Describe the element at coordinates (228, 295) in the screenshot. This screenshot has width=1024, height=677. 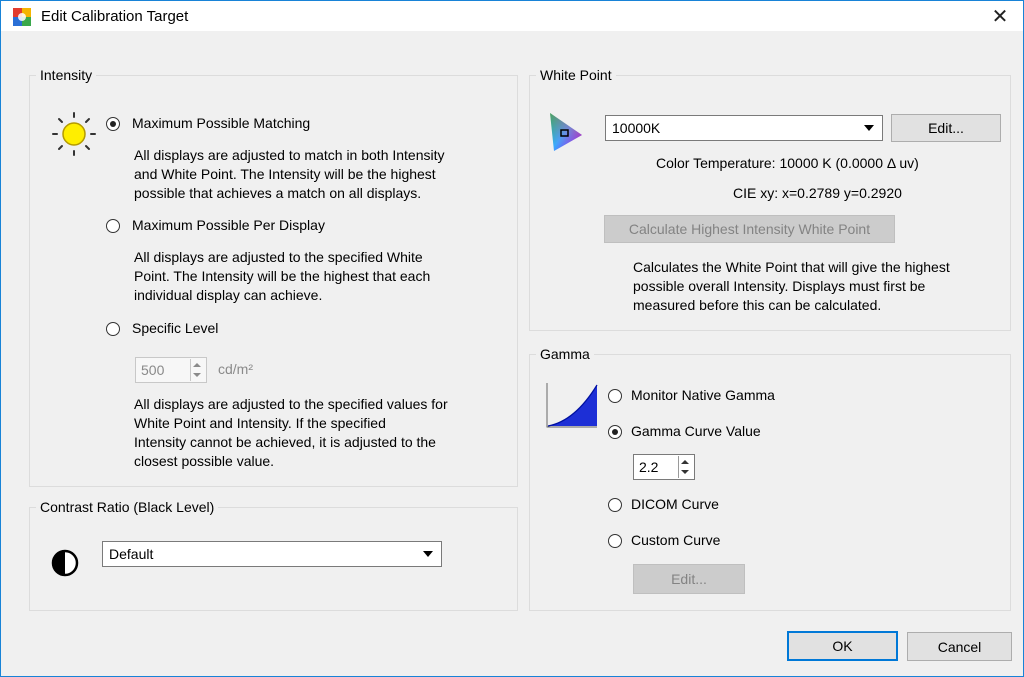
I see `description-line: individual display can achieve.` at that location.